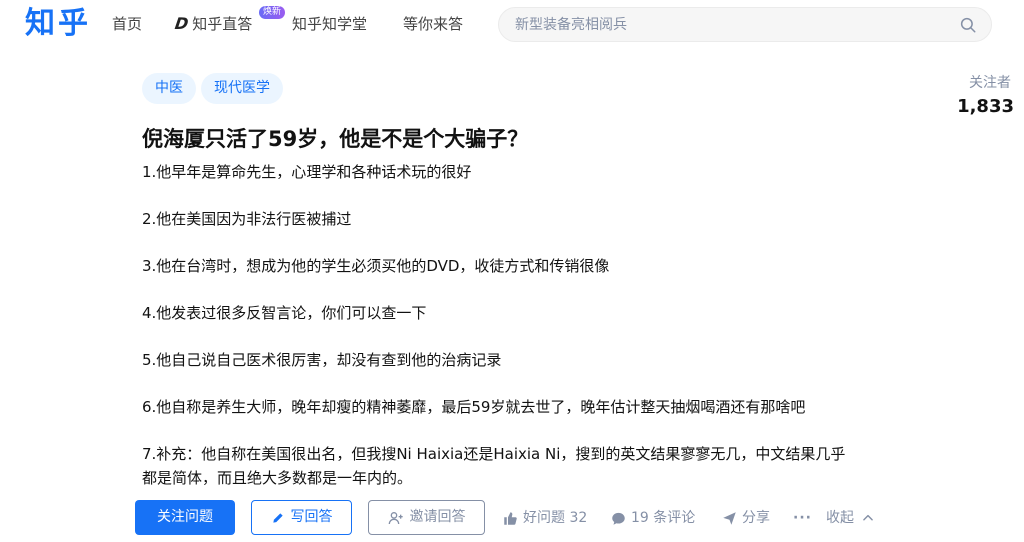  Describe the element at coordinates (990, 83) in the screenshot. I see `followers-label: 关注者` at that location.